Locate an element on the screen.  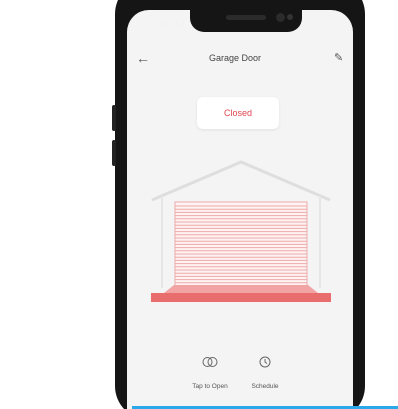
phone-speaker is located at coordinates (246, 17).